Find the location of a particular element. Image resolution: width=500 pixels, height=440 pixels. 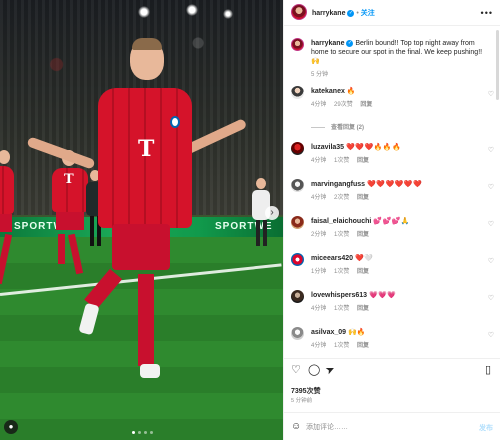

follow-button: 关注 is located at coordinates (368, 13).